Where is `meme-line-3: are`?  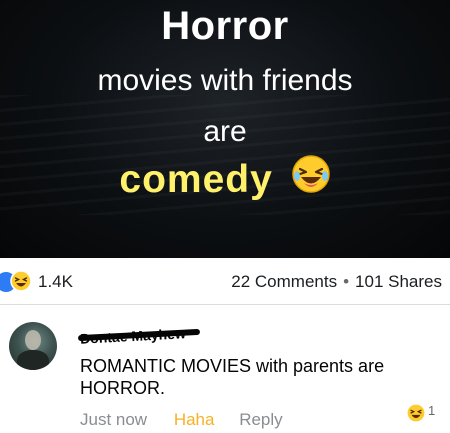
meme-line-3: are is located at coordinates (225, 131).